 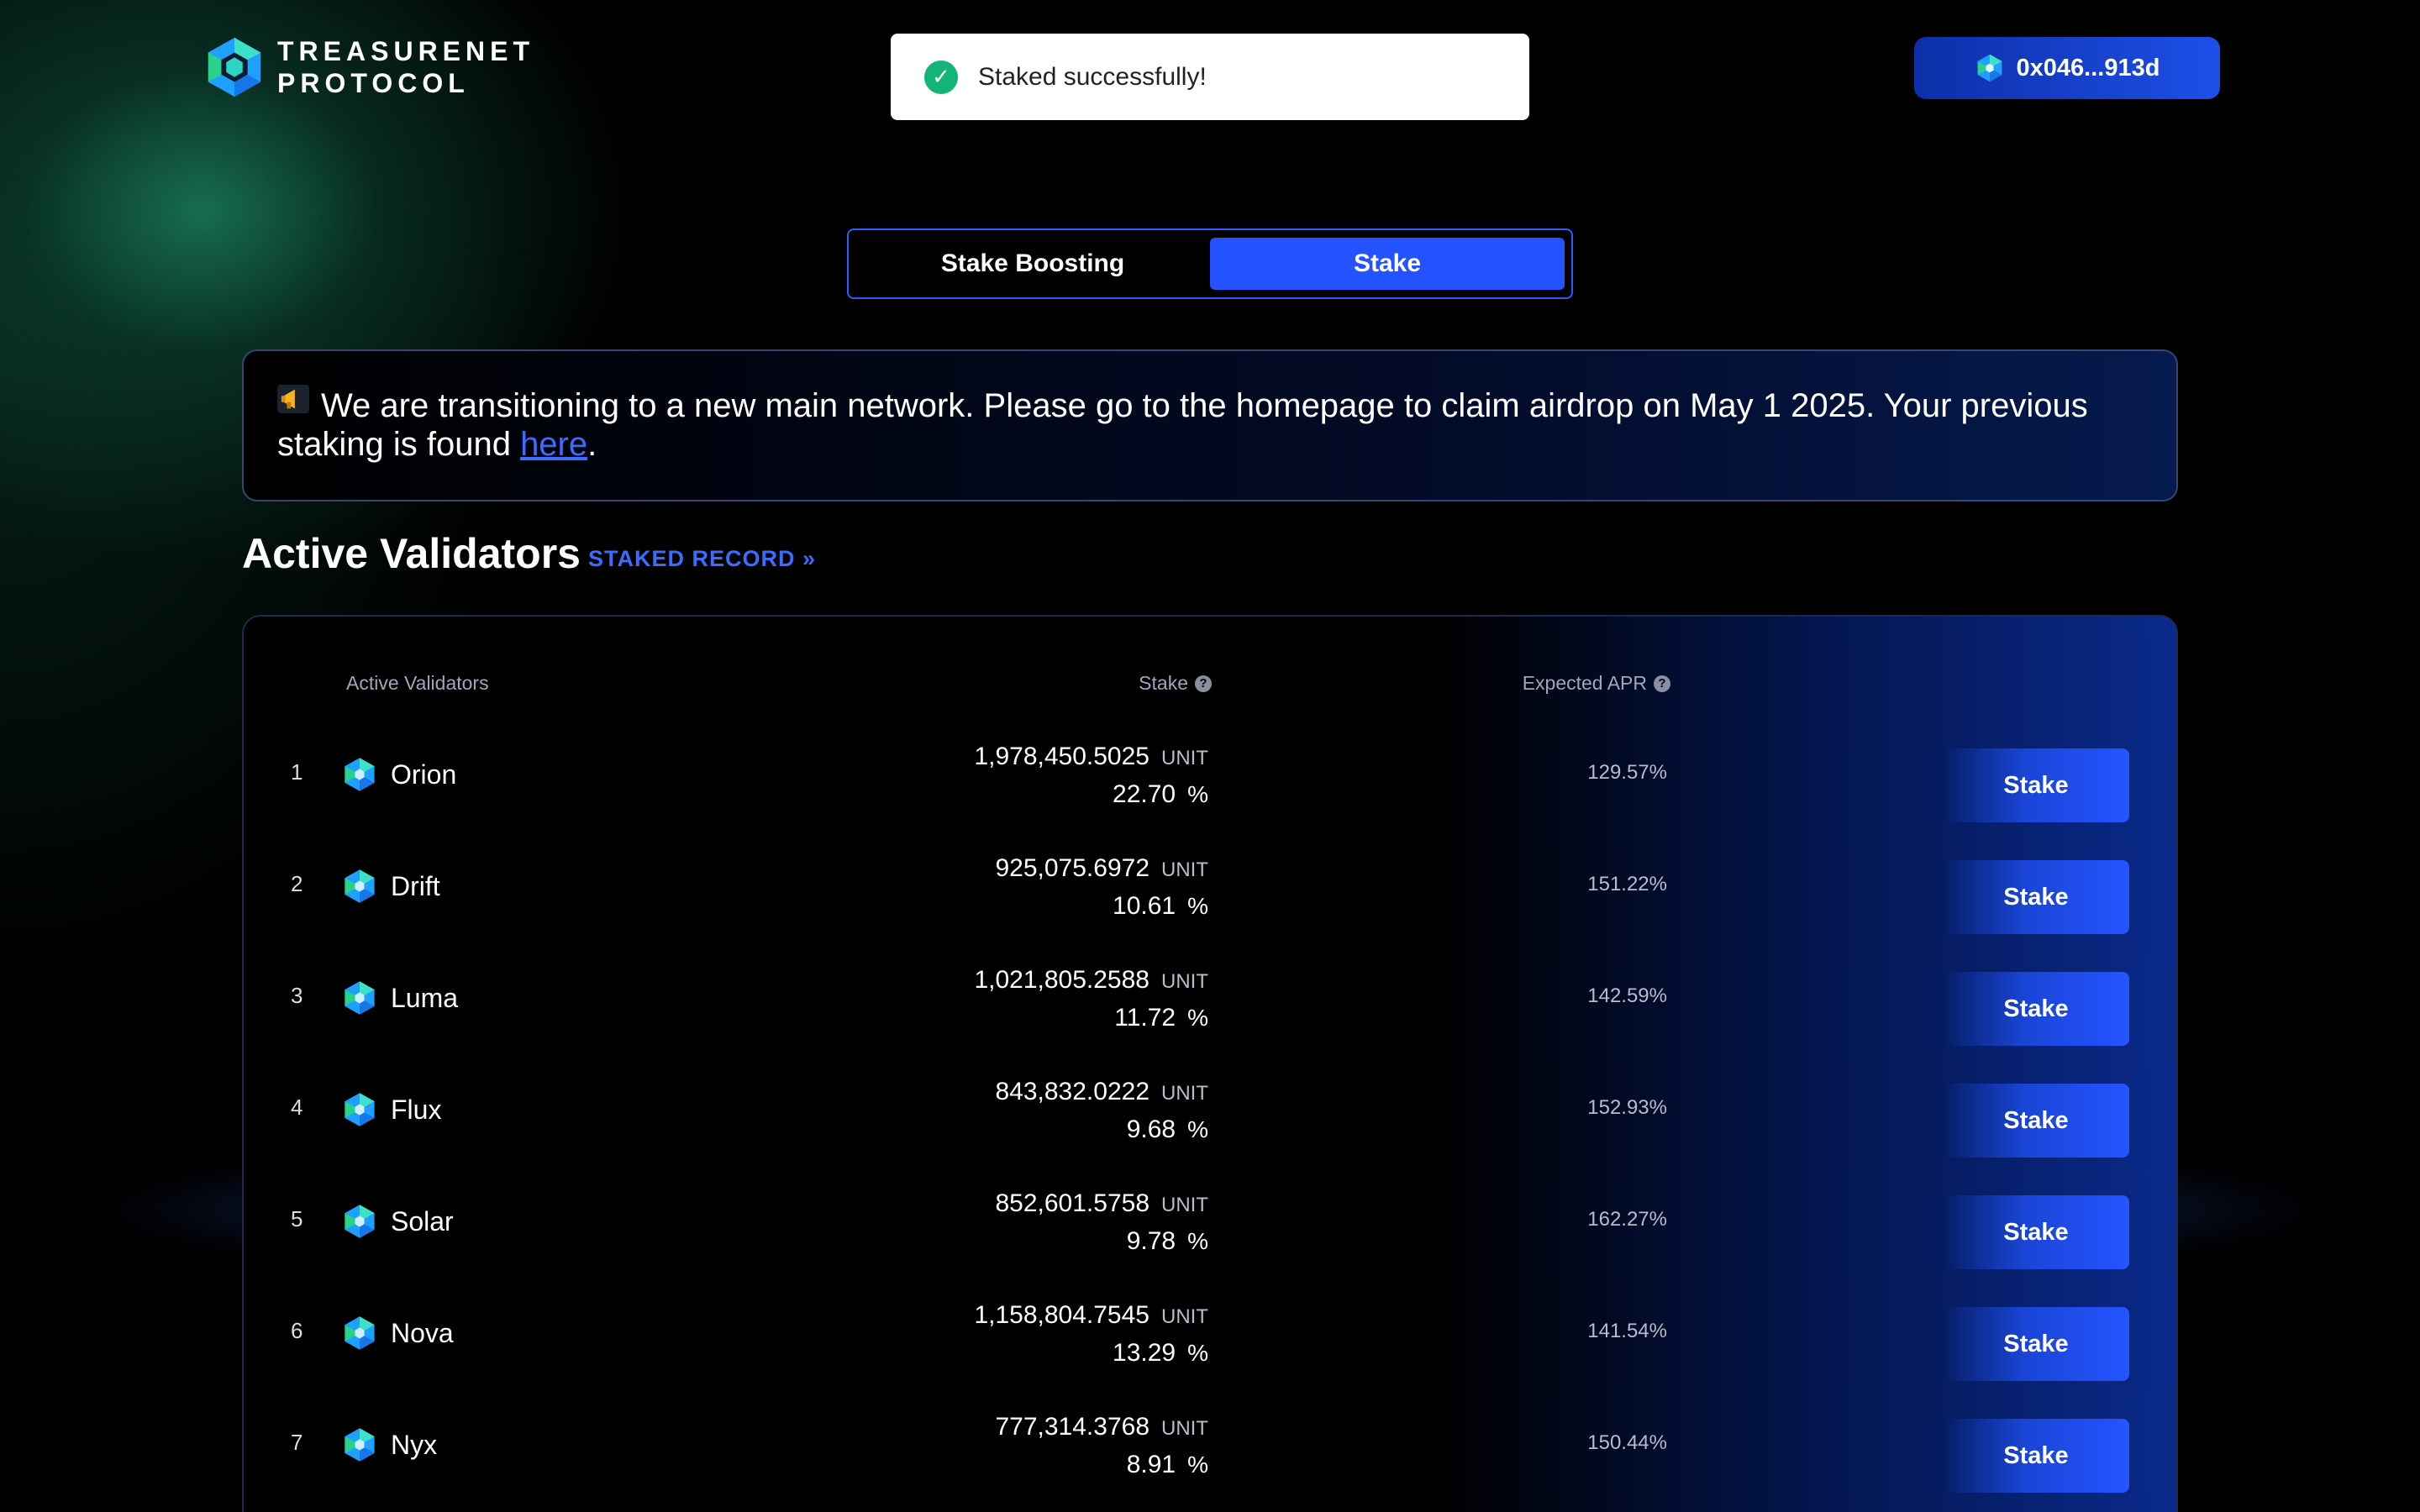 What do you see at coordinates (422, 1333) in the screenshot?
I see `validator-name: Nova` at bounding box center [422, 1333].